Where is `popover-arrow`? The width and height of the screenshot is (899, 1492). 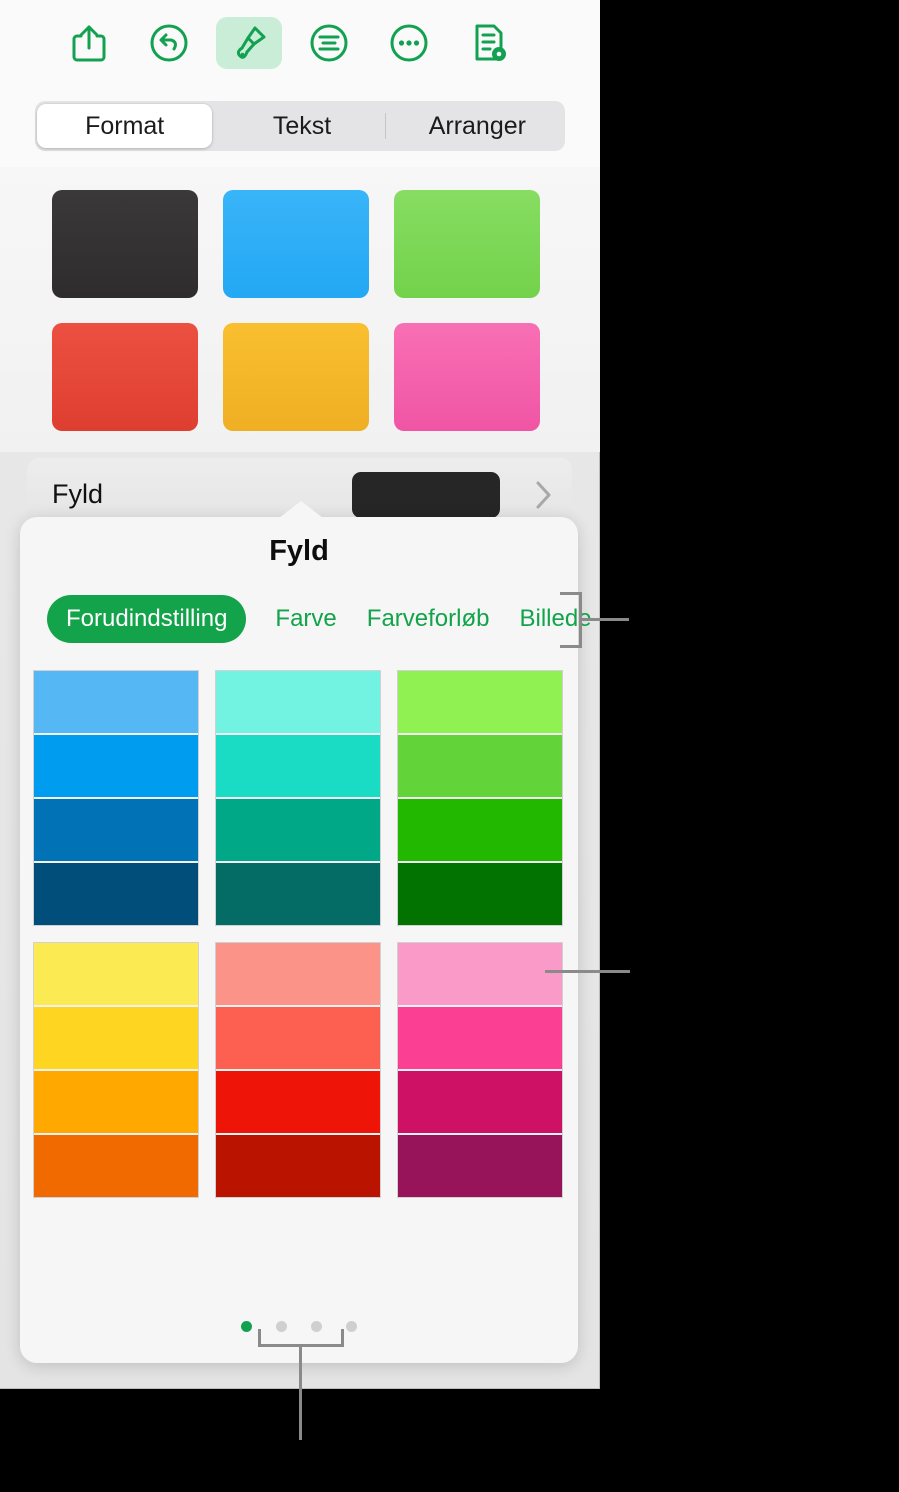
popover-arrow is located at coordinates (301, 509).